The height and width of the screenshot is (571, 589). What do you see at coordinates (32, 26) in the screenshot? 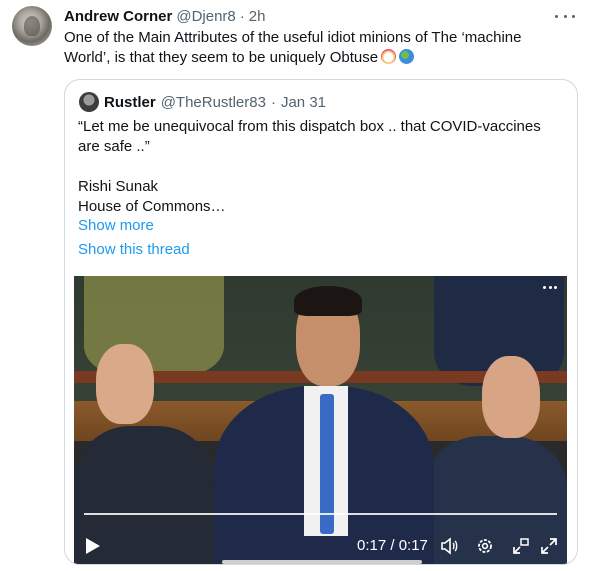
I see `author-avatar` at bounding box center [32, 26].